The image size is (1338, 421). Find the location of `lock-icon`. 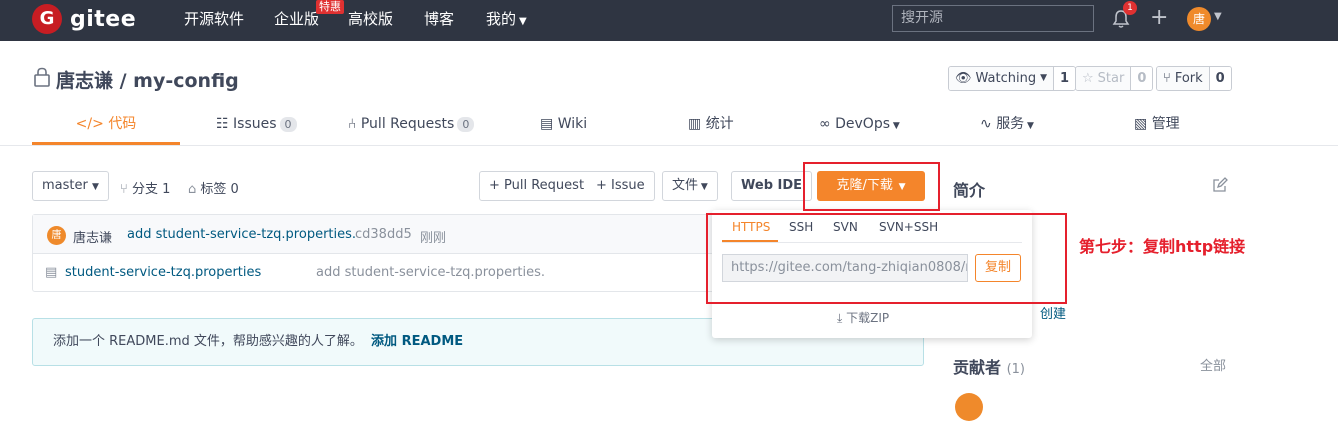

lock-icon is located at coordinates (42, 77).